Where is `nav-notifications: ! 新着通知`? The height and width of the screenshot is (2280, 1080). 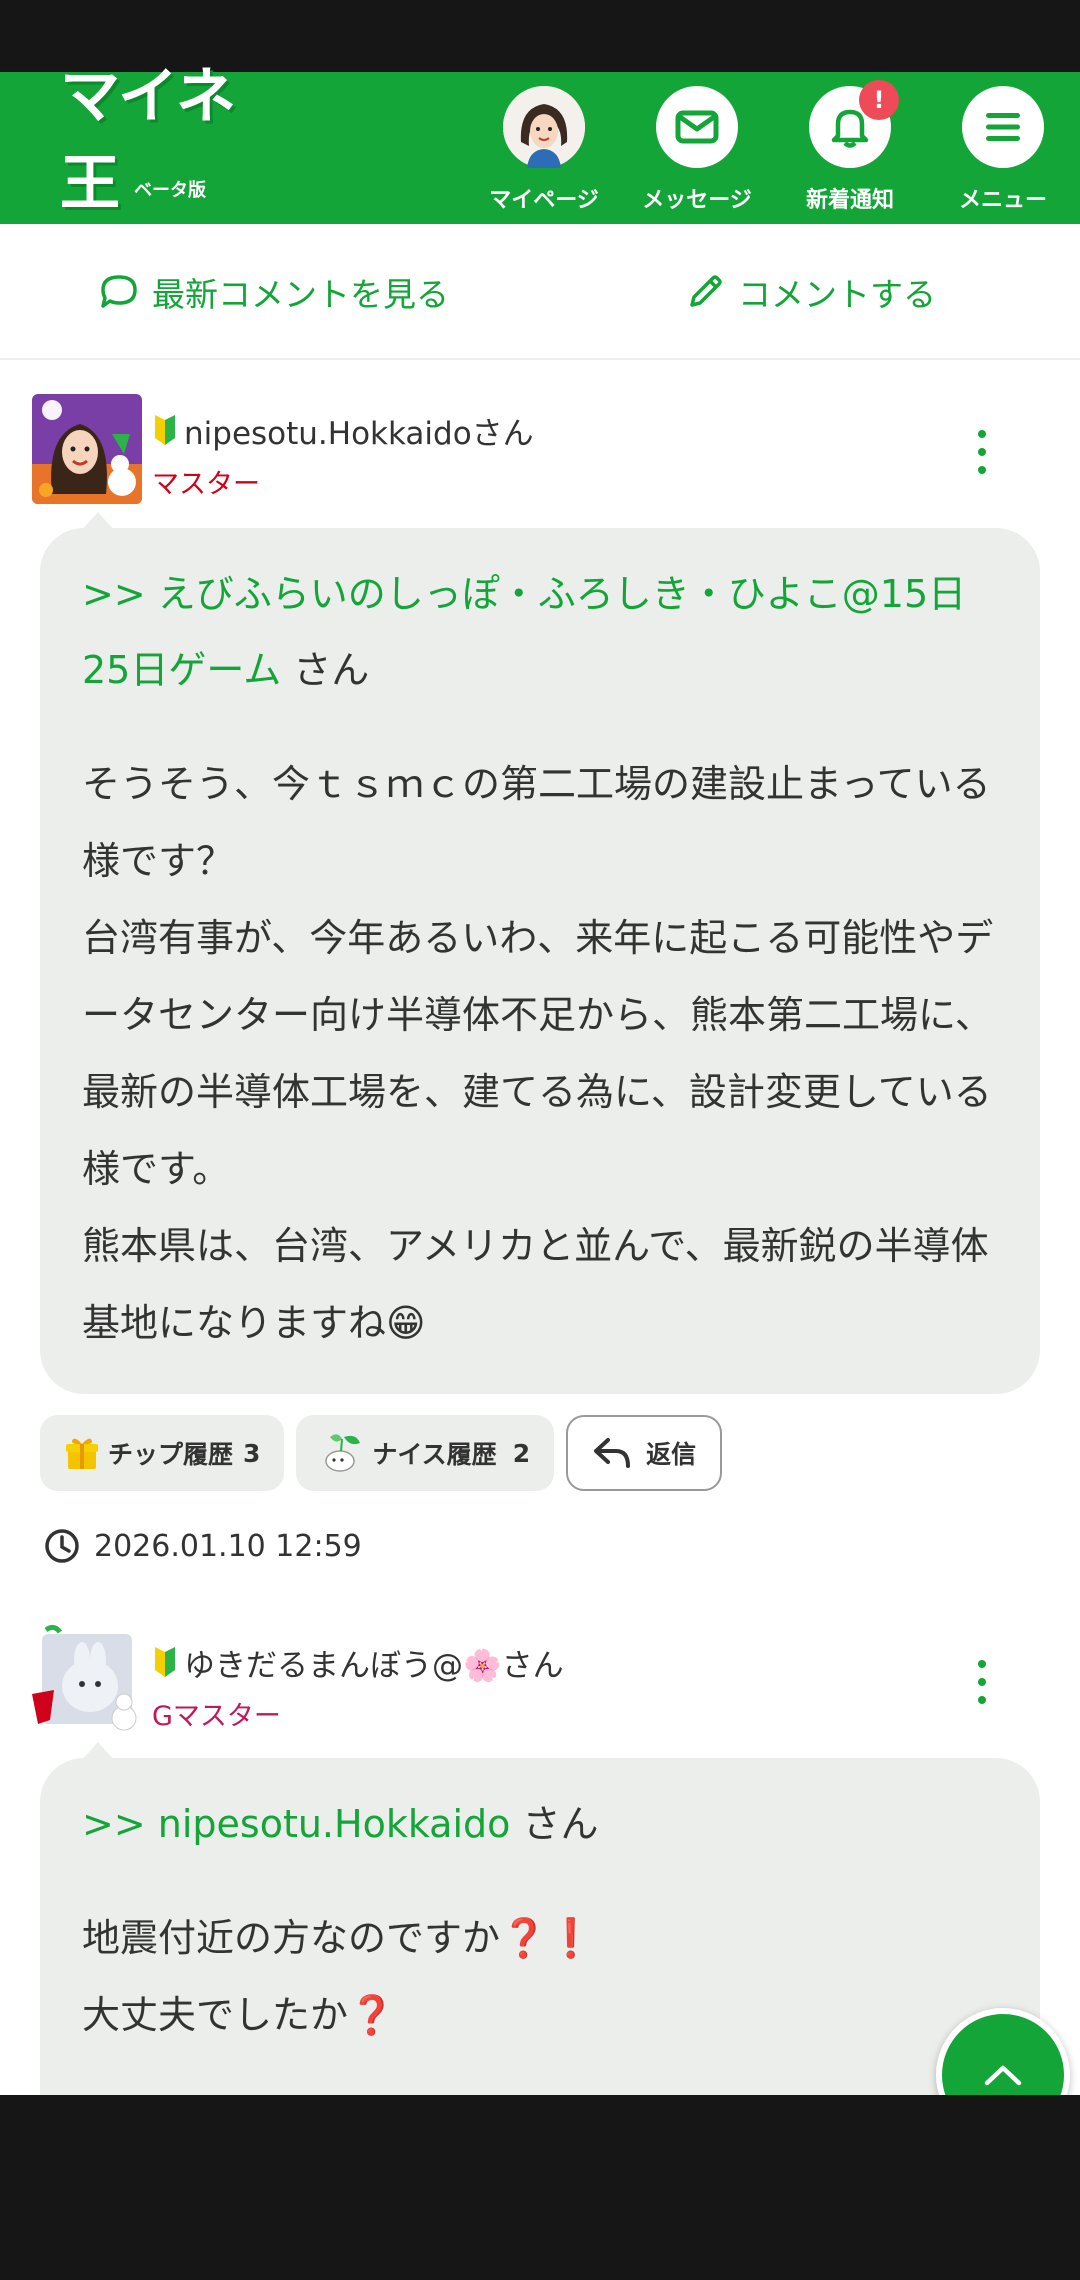 nav-notifications: ! 新着通知 is located at coordinates (850, 148).